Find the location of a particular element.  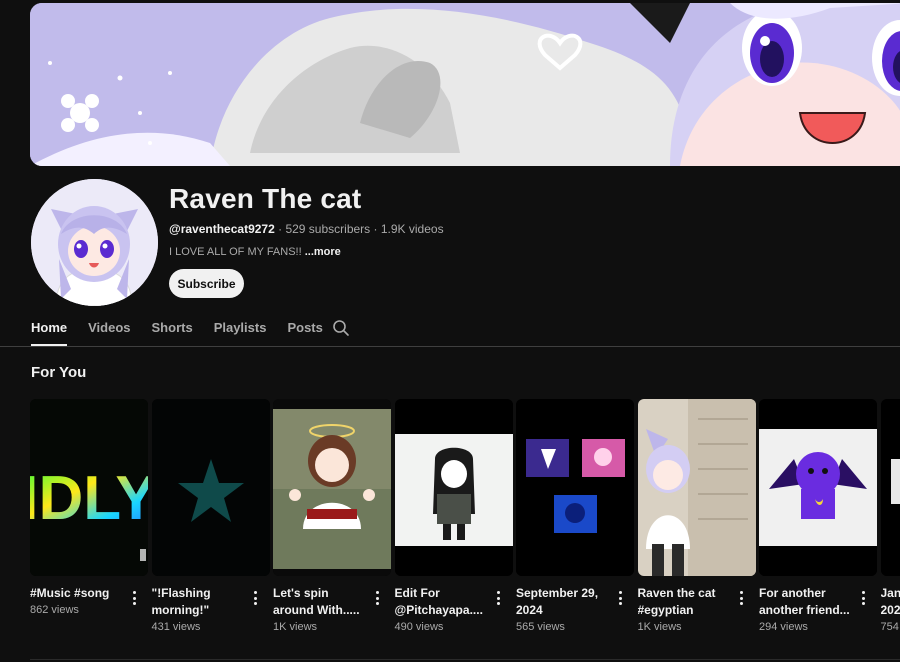

tab-shorts: Shorts is located at coordinates (172, 331).